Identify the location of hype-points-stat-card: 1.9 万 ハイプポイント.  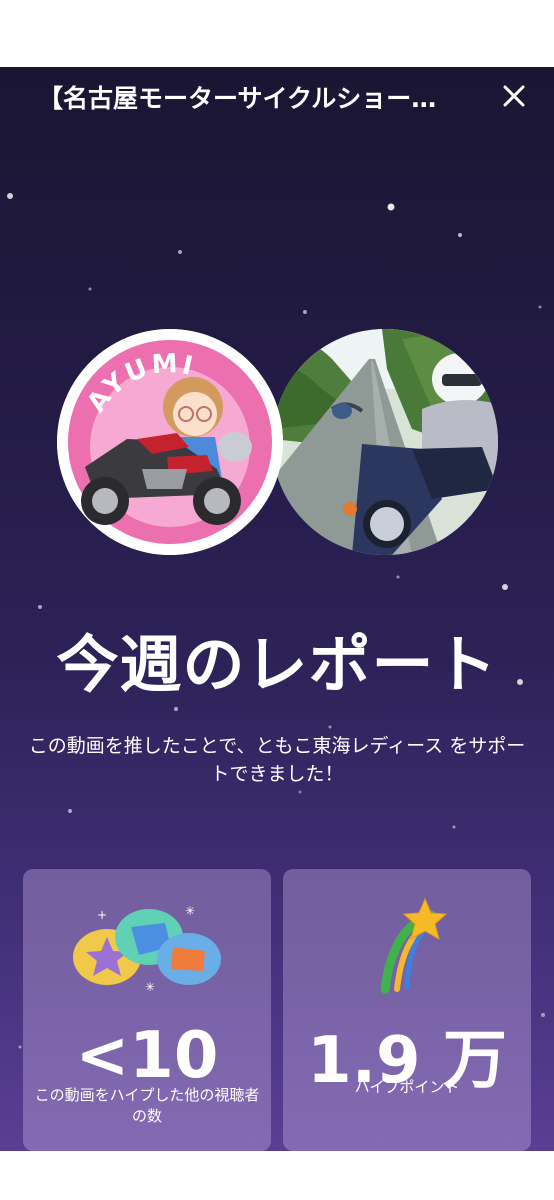
(407, 1010).